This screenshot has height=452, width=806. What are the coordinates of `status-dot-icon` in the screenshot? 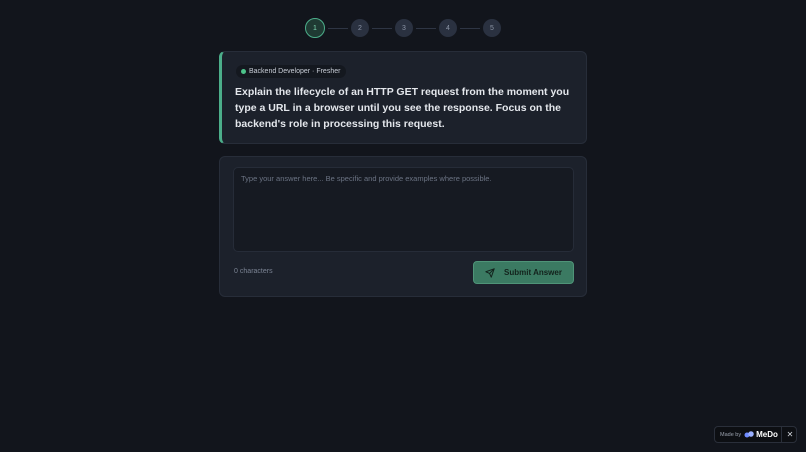 It's located at (243, 71).